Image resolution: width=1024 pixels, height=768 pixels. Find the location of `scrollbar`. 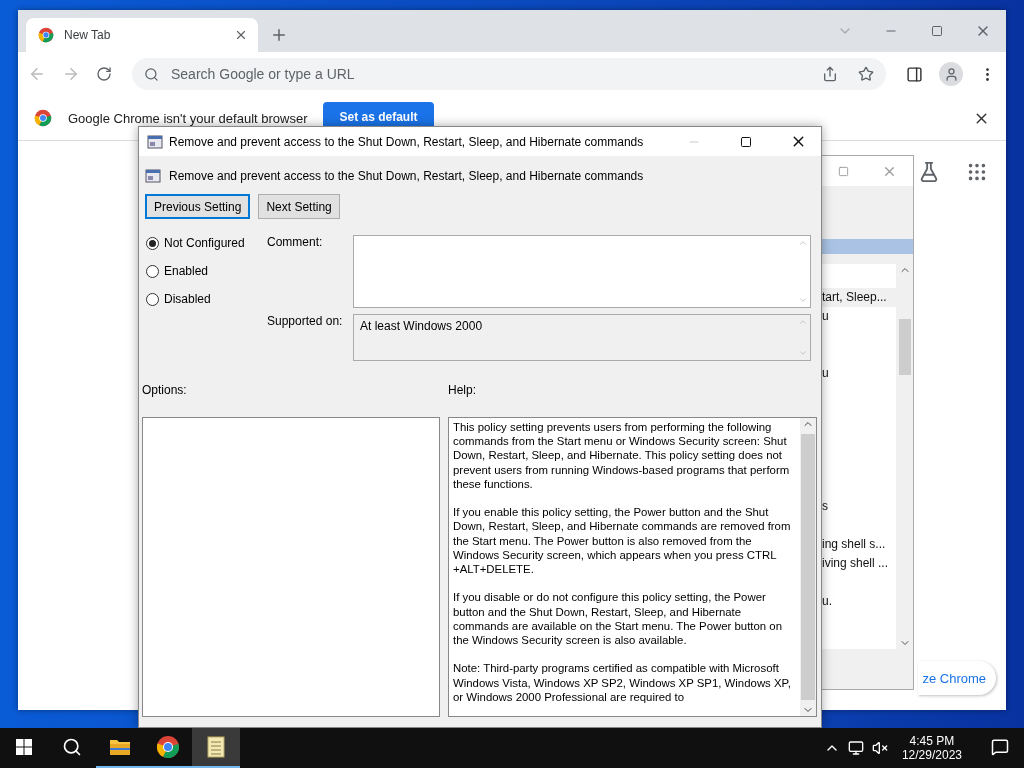

scrollbar is located at coordinates (808, 567).